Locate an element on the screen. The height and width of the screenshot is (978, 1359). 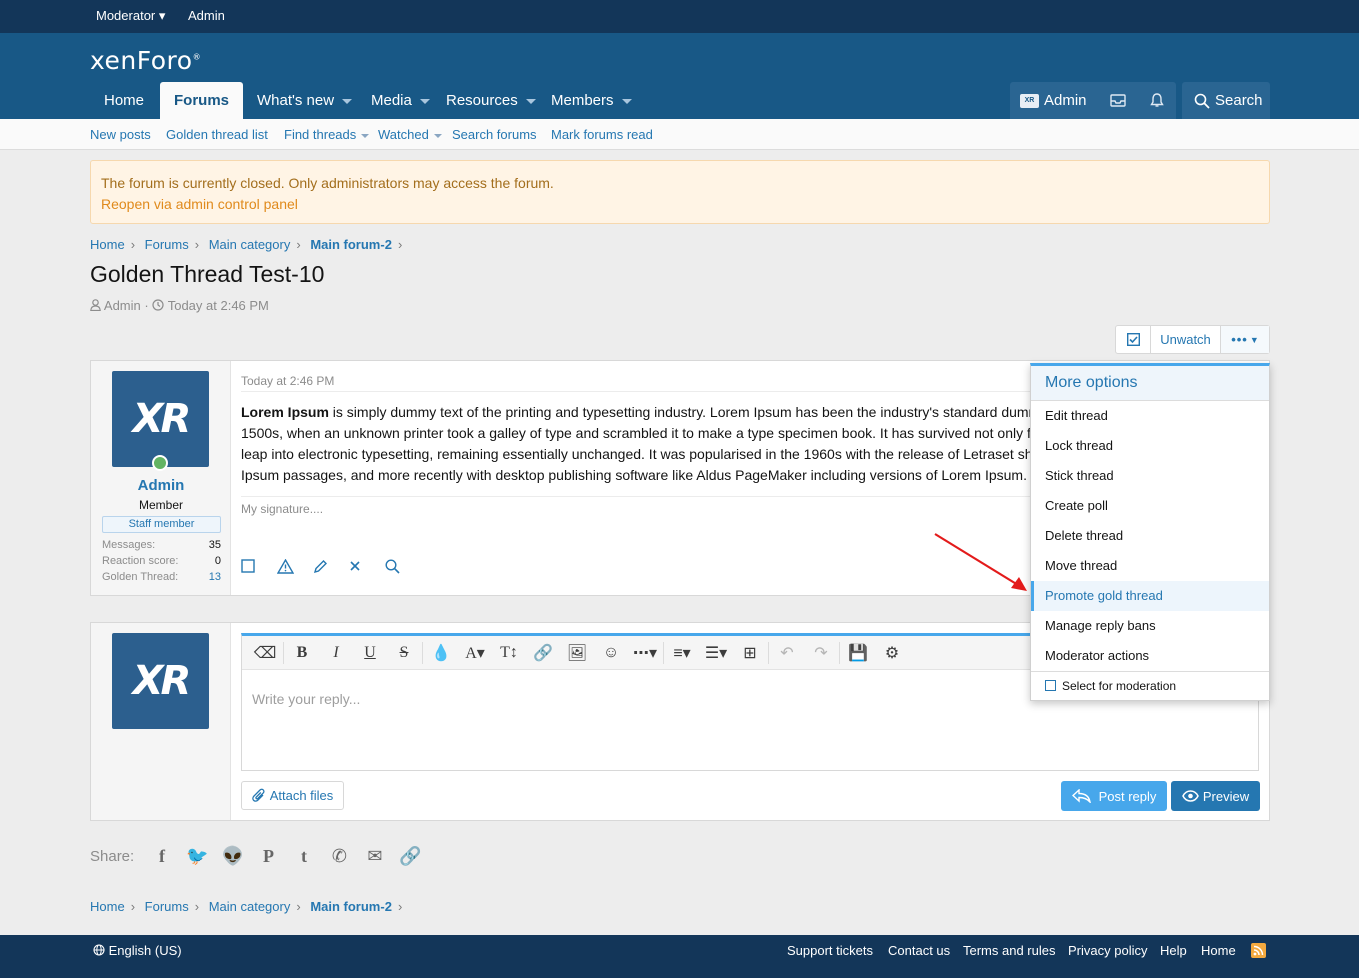
list-icon: ☰▾ is located at coordinates (716, 653).